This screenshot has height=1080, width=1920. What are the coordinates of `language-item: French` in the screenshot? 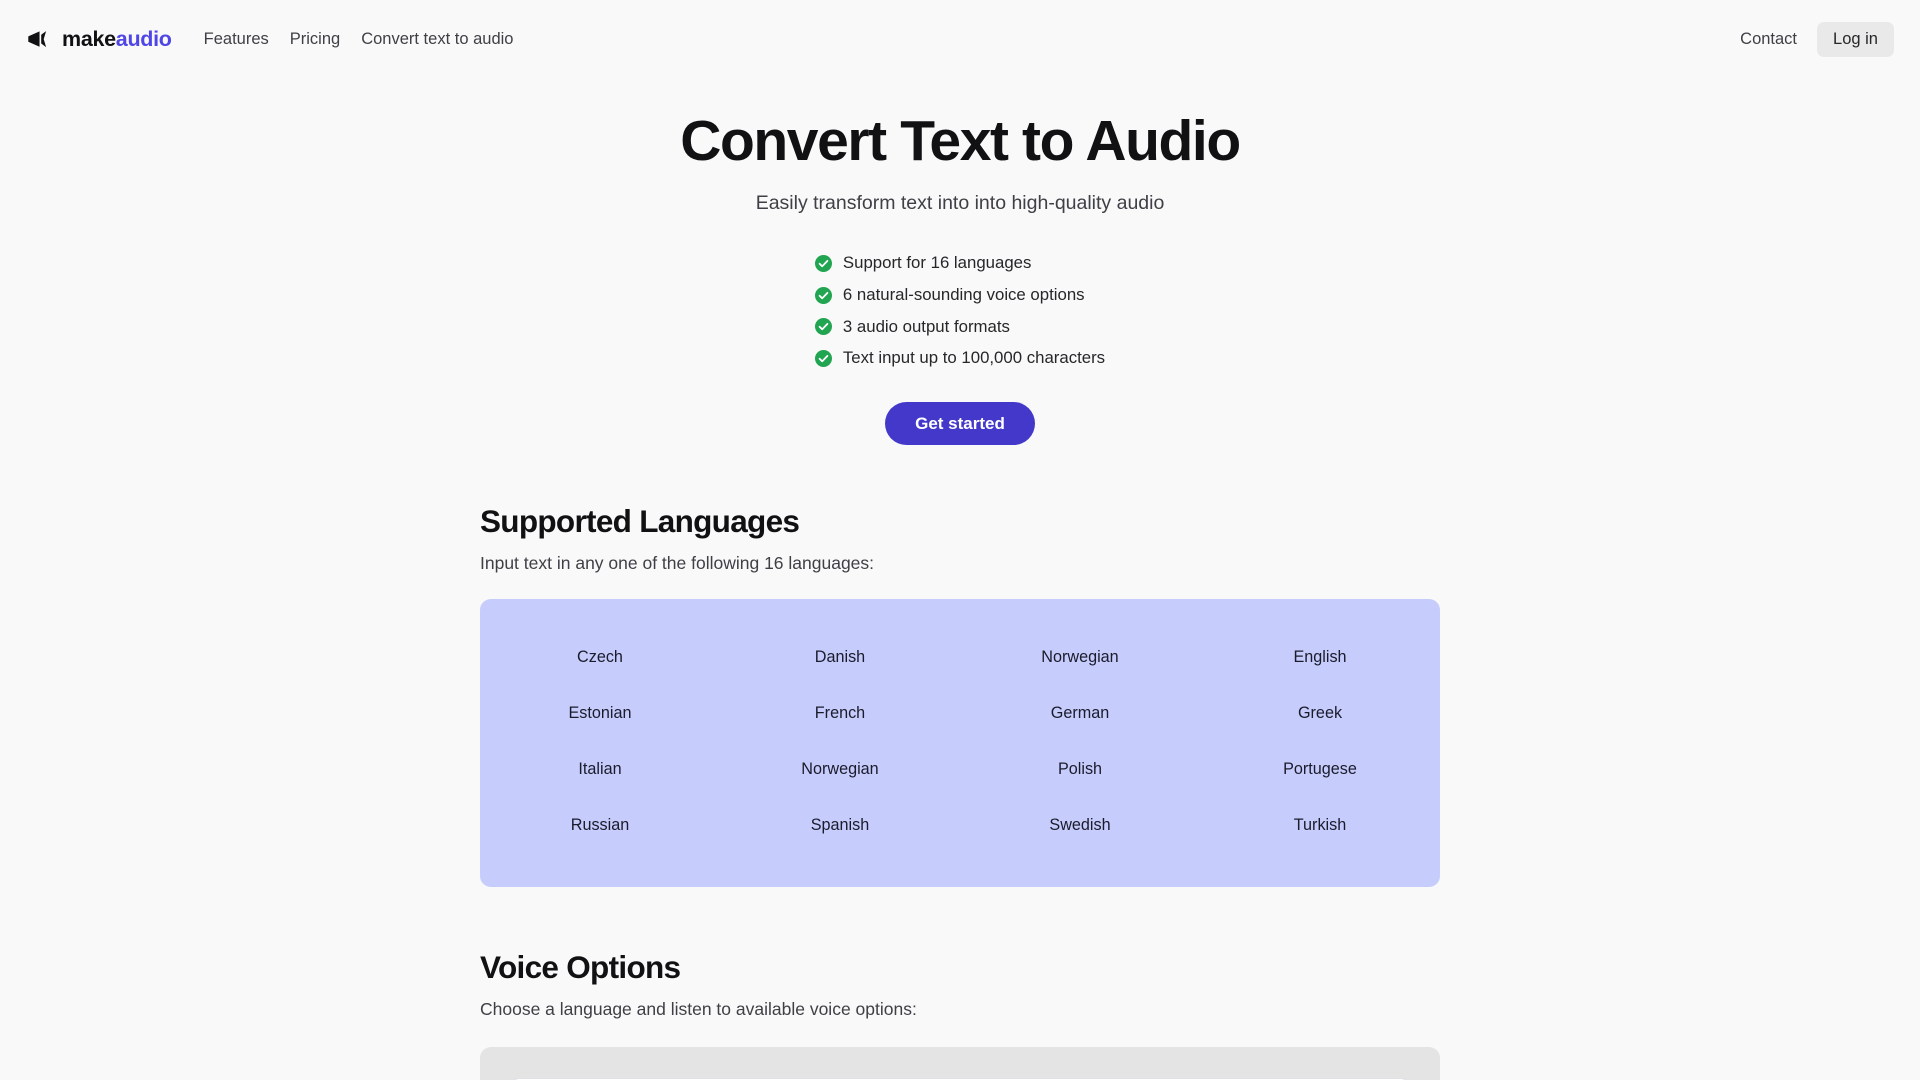 It's located at (840, 713).